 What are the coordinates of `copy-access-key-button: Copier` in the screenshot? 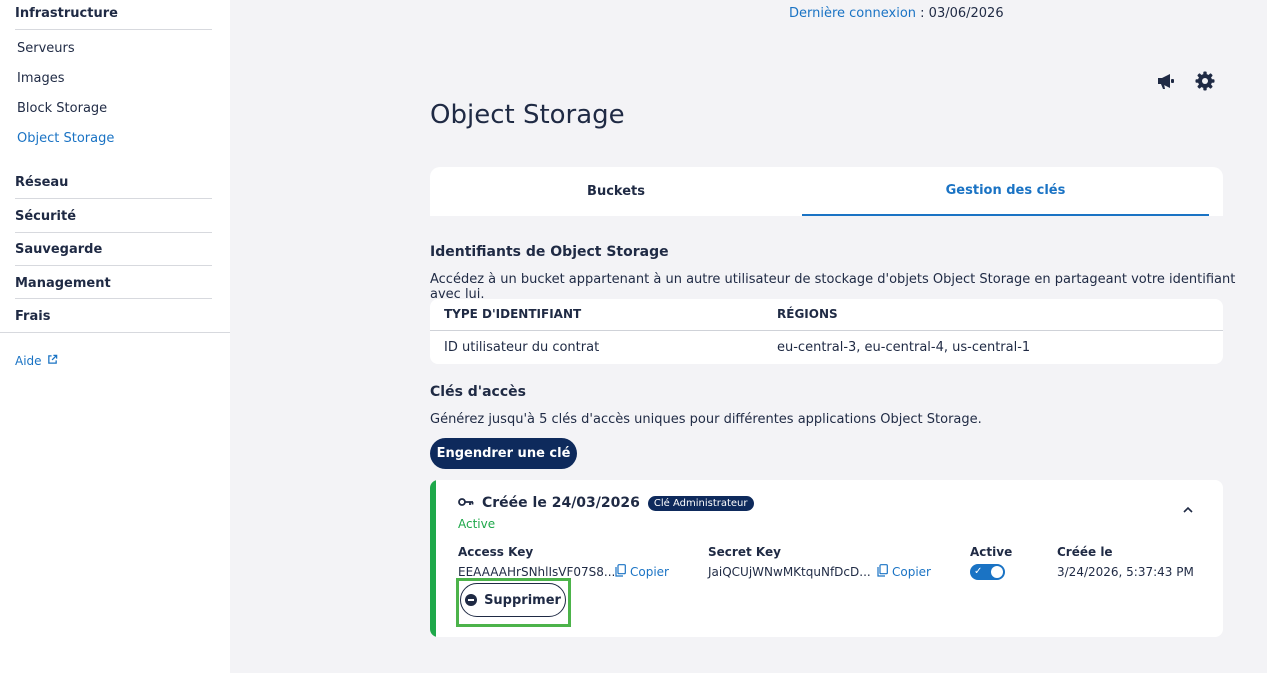 It's located at (642, 572).